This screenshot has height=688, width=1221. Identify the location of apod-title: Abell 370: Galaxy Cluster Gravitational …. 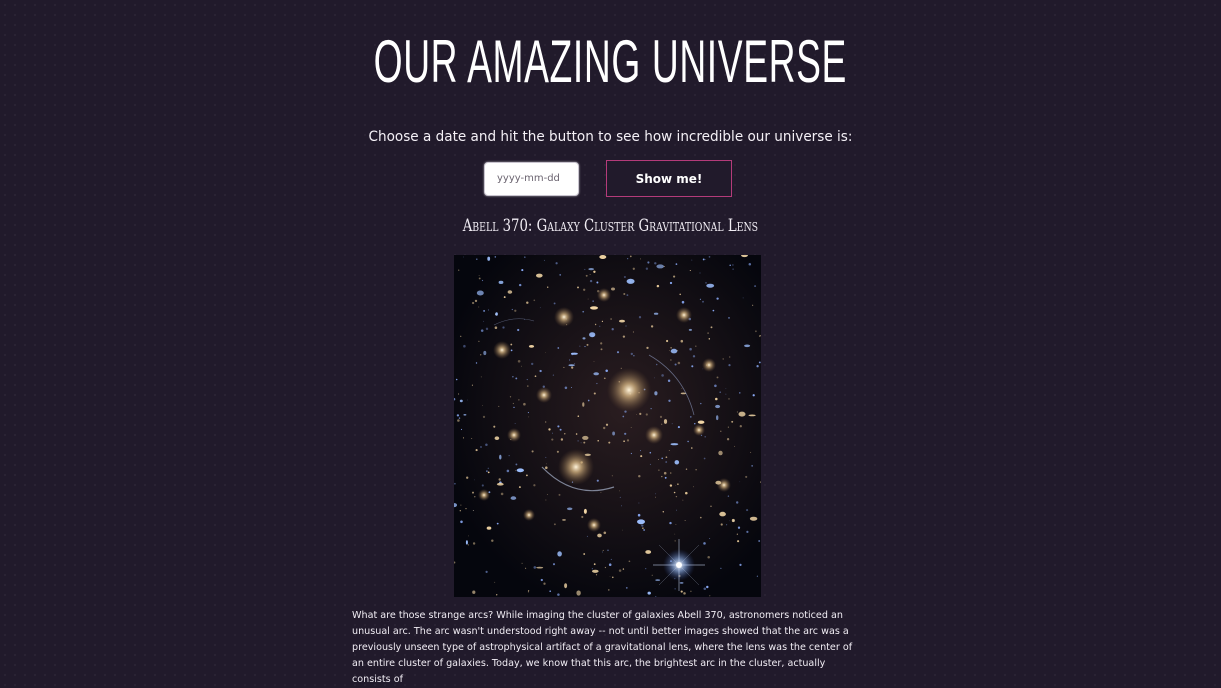
(610, 226).